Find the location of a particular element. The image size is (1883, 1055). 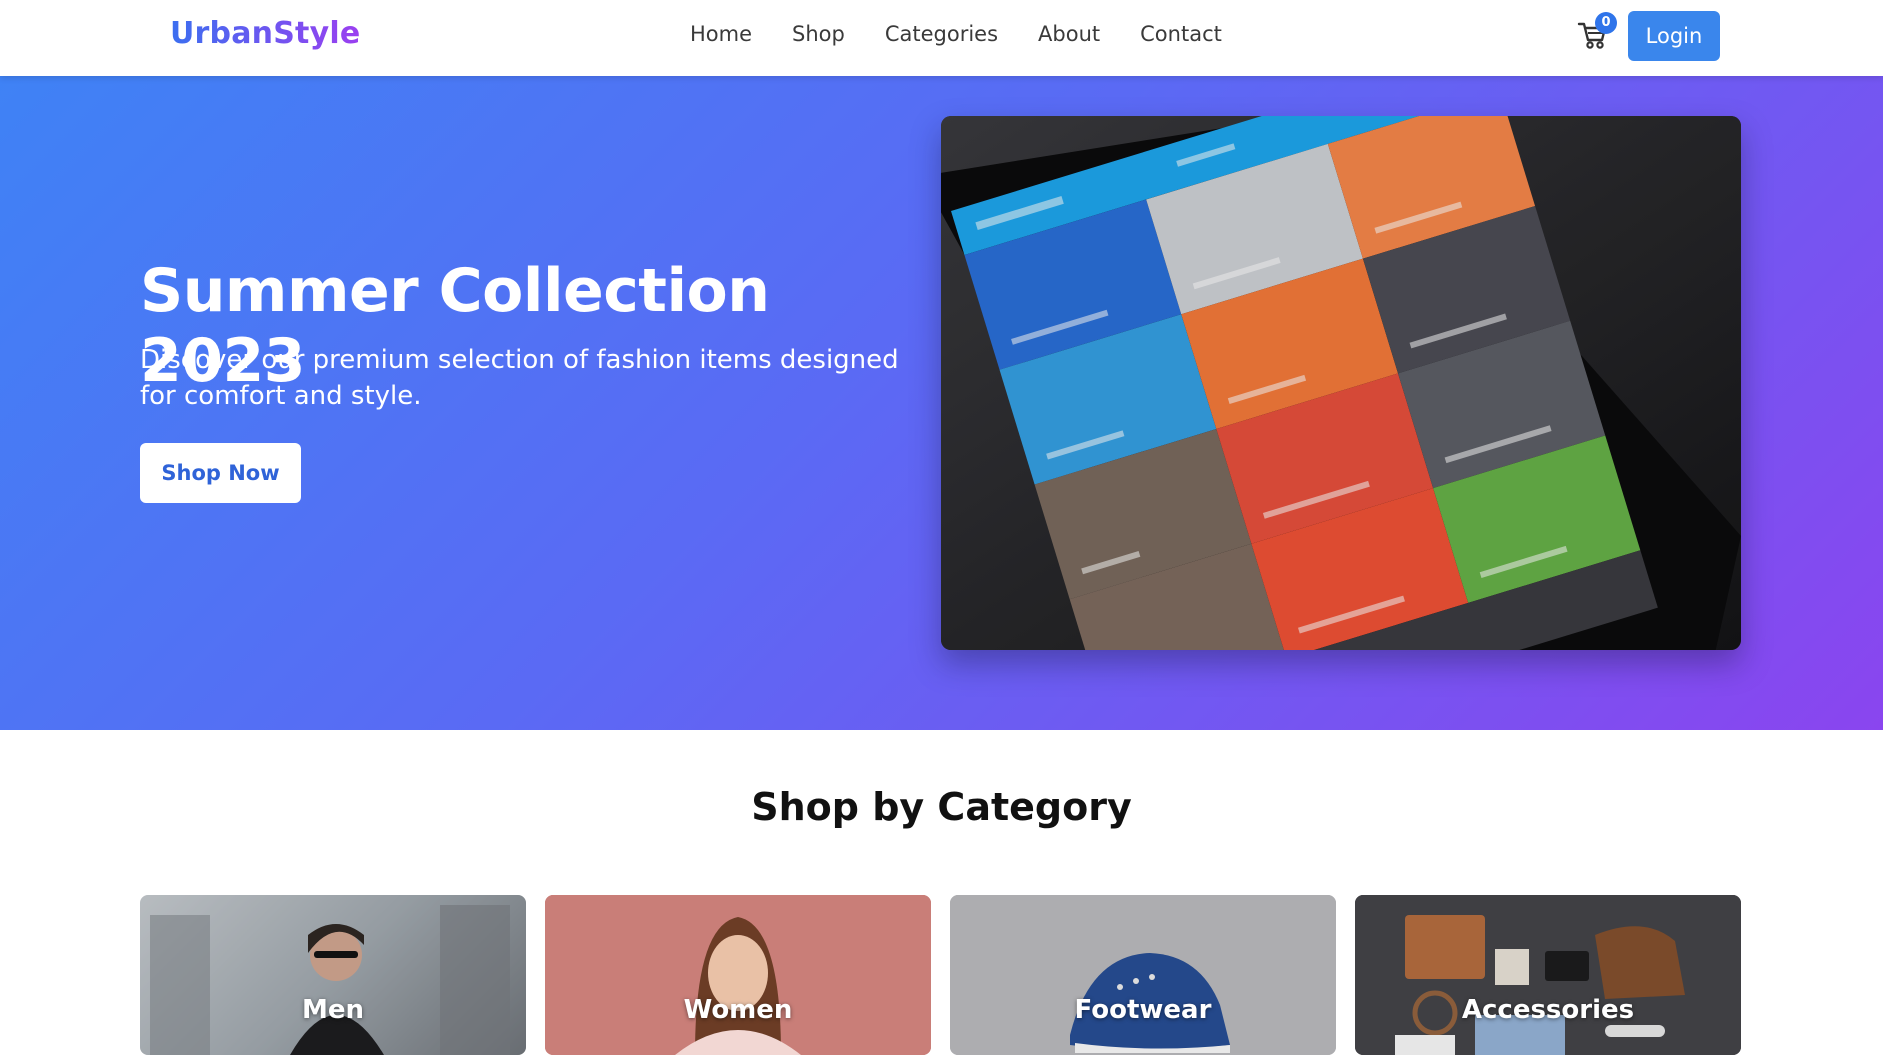

women-photo-icon is located at coordinates (738, 975).